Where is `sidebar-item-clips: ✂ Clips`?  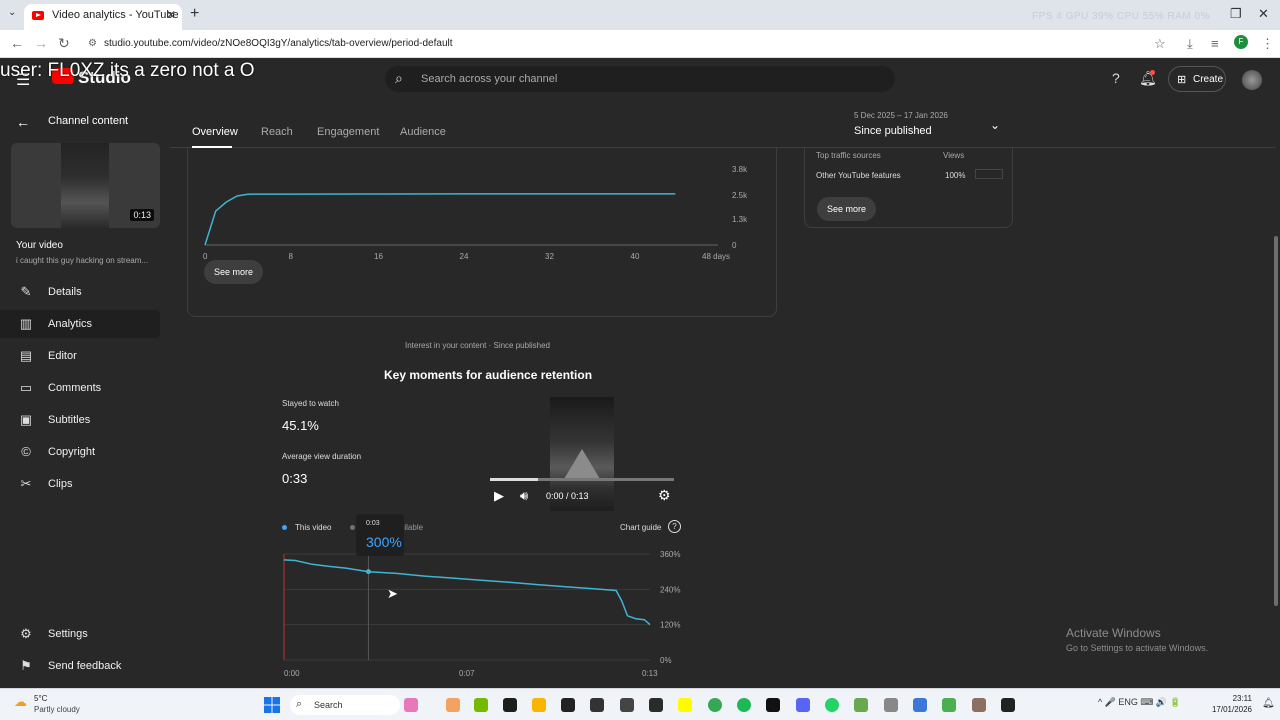
sidebar-item-clips: ✂ Clips is located at coordinates (80, 484).